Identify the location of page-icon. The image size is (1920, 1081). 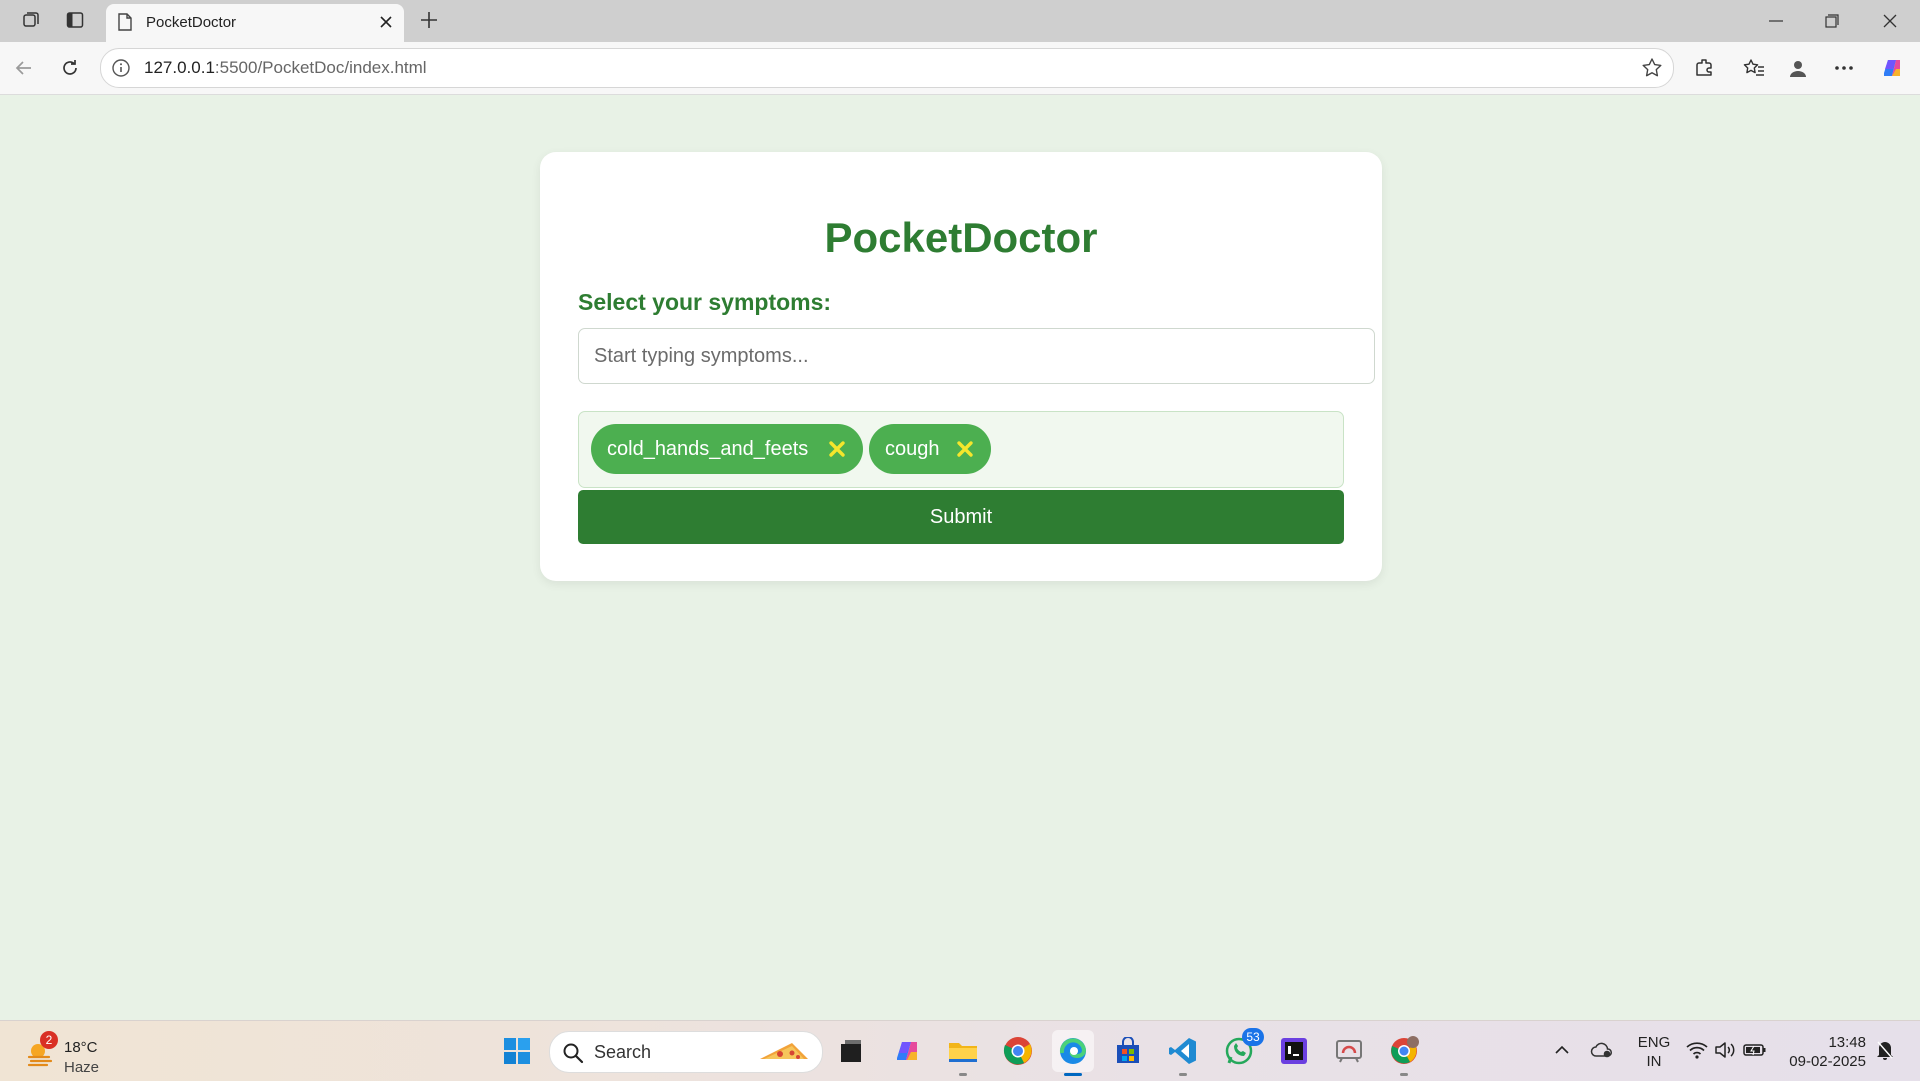
(125, 22).